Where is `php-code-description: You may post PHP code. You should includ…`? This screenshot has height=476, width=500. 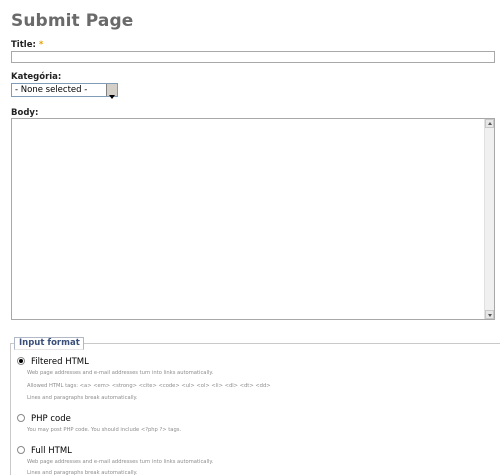
php-code-description: You may post PHP code. You should includ… is located at coordinates (104, 430).